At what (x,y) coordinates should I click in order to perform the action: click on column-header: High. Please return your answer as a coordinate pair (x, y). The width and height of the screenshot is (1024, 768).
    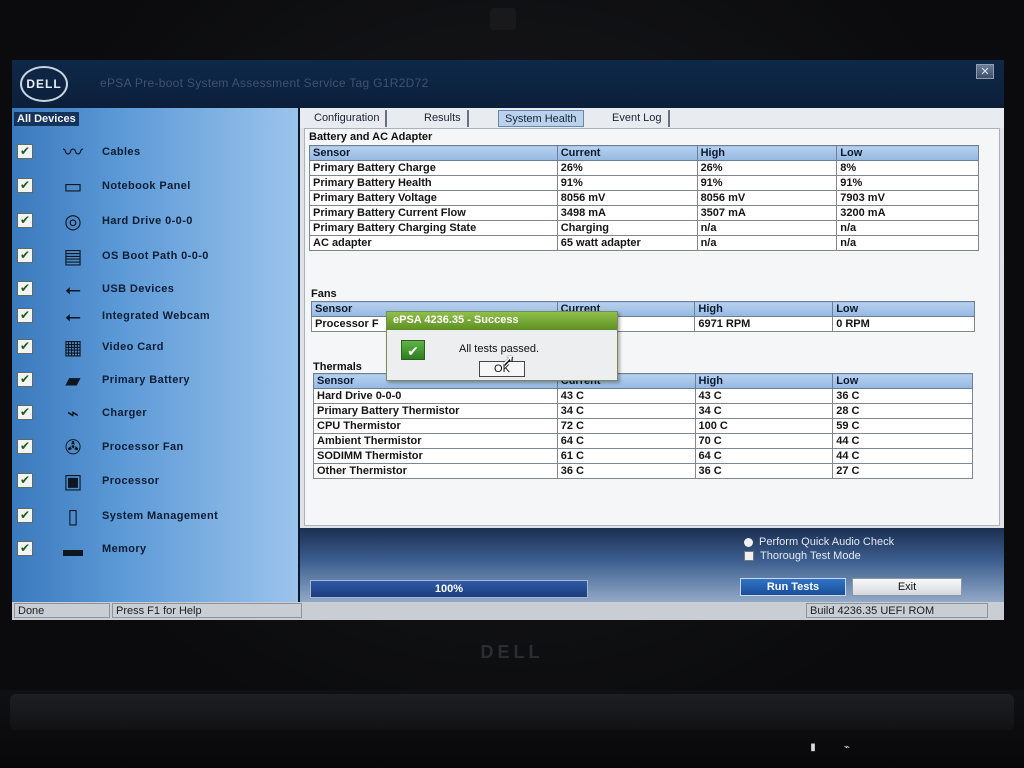
    Looking at the image, I should click on (764, 309).